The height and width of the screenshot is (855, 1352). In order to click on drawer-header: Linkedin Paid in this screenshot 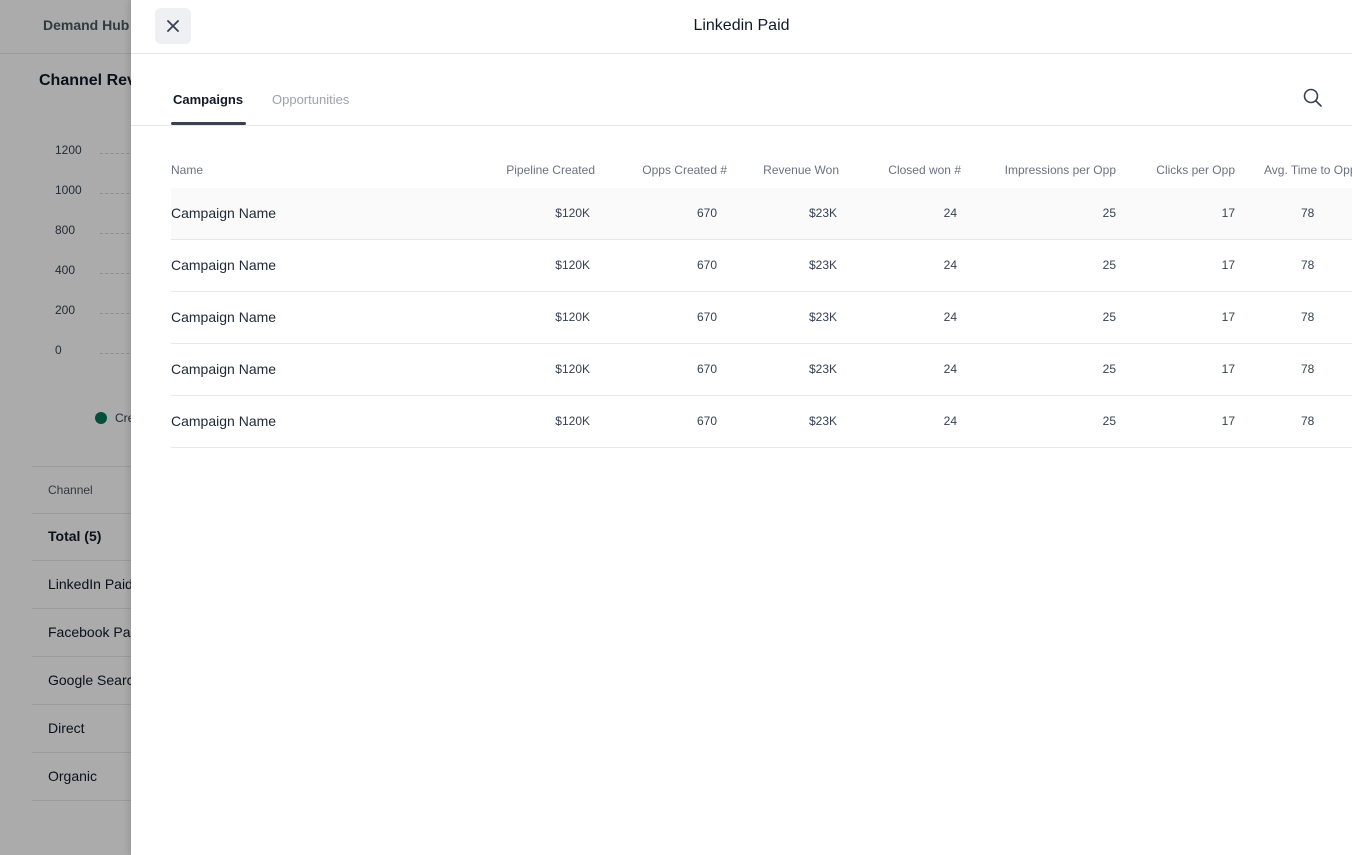, I will do `click(741, 27)`.